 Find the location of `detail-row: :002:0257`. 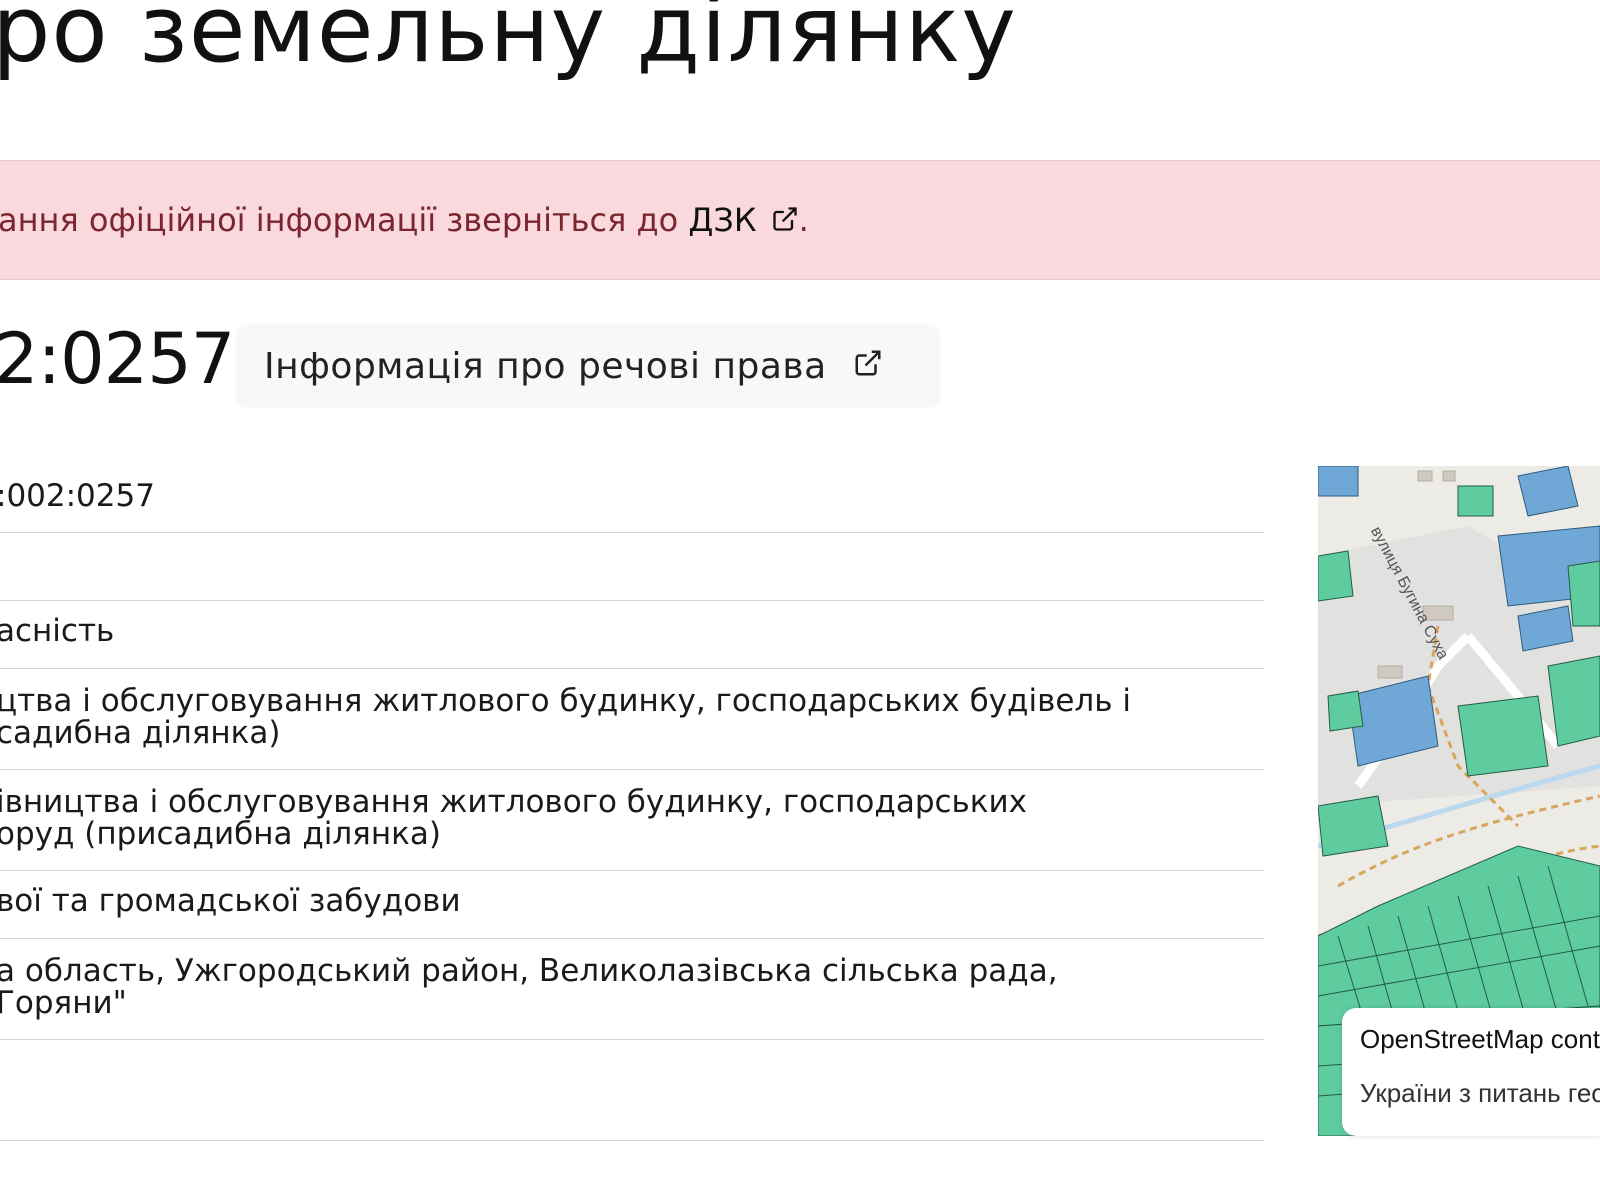

detail-row: :002:0257 is located at coordinates (632, 499).